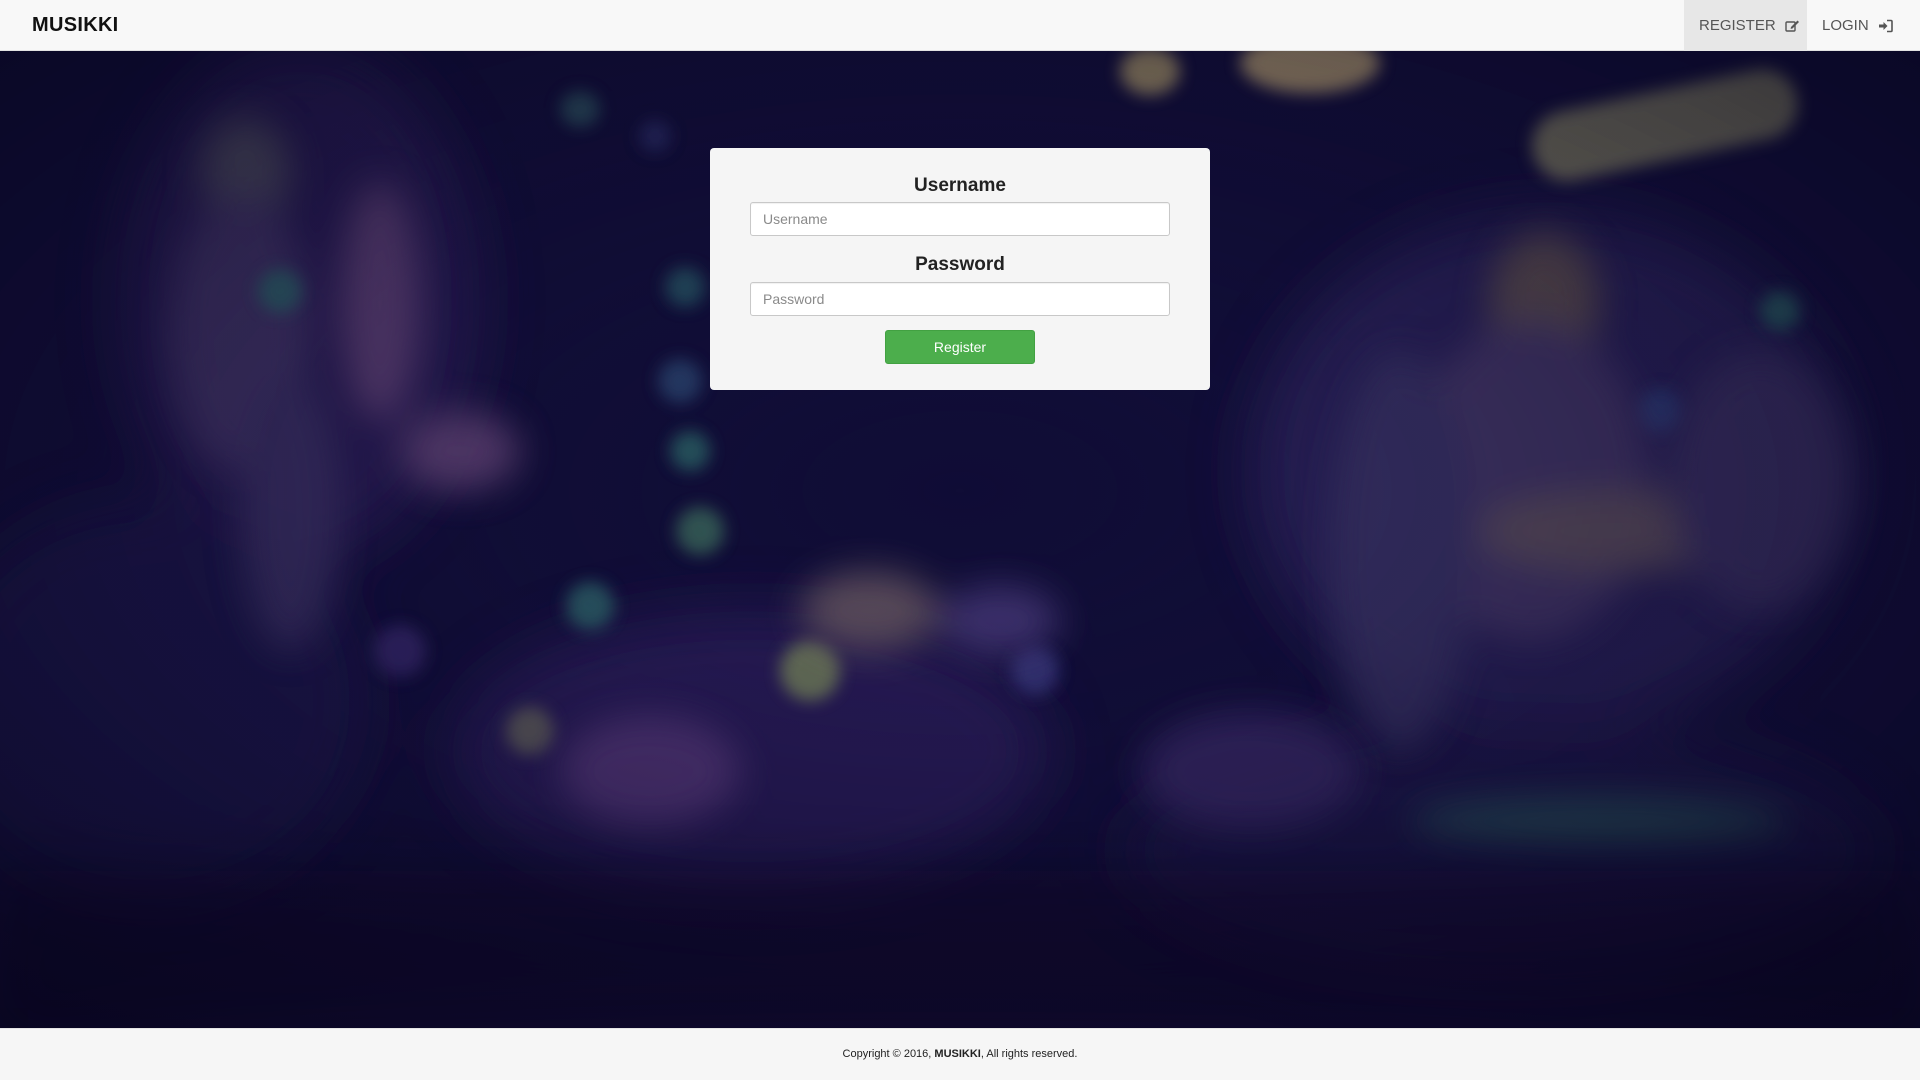  What do you see at coordinates (960, 25) in the screenshot?
I see `top-navbar: MUSIKKI REGISTER LOGIN` at bounding box center [960, 25].